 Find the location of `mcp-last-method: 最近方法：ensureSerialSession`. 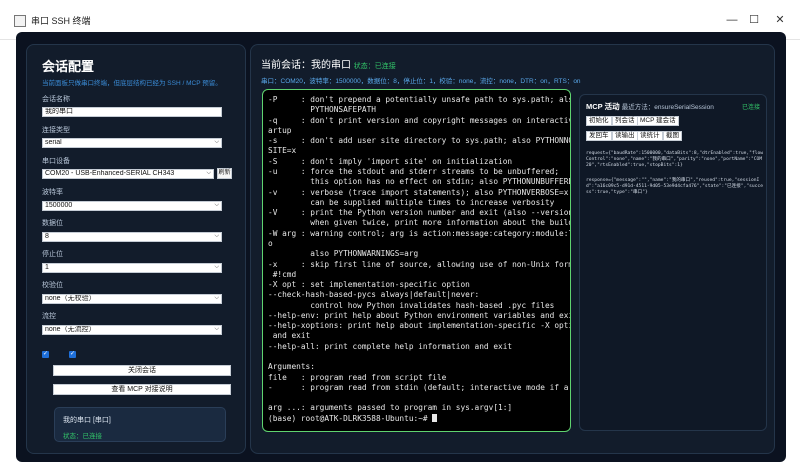

mcp-last-method: 最近方法：ensureSerialSession is located at coordinates (667, 107).